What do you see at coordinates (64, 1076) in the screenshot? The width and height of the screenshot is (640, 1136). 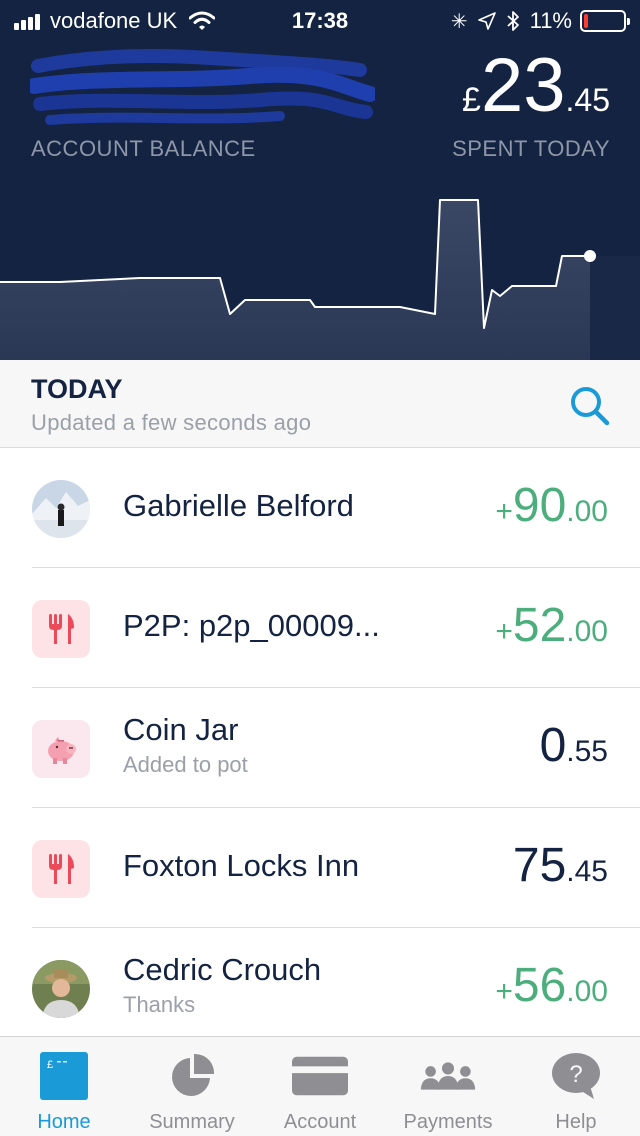 I see `card-icon: £` at bounding box center [64, 1076].